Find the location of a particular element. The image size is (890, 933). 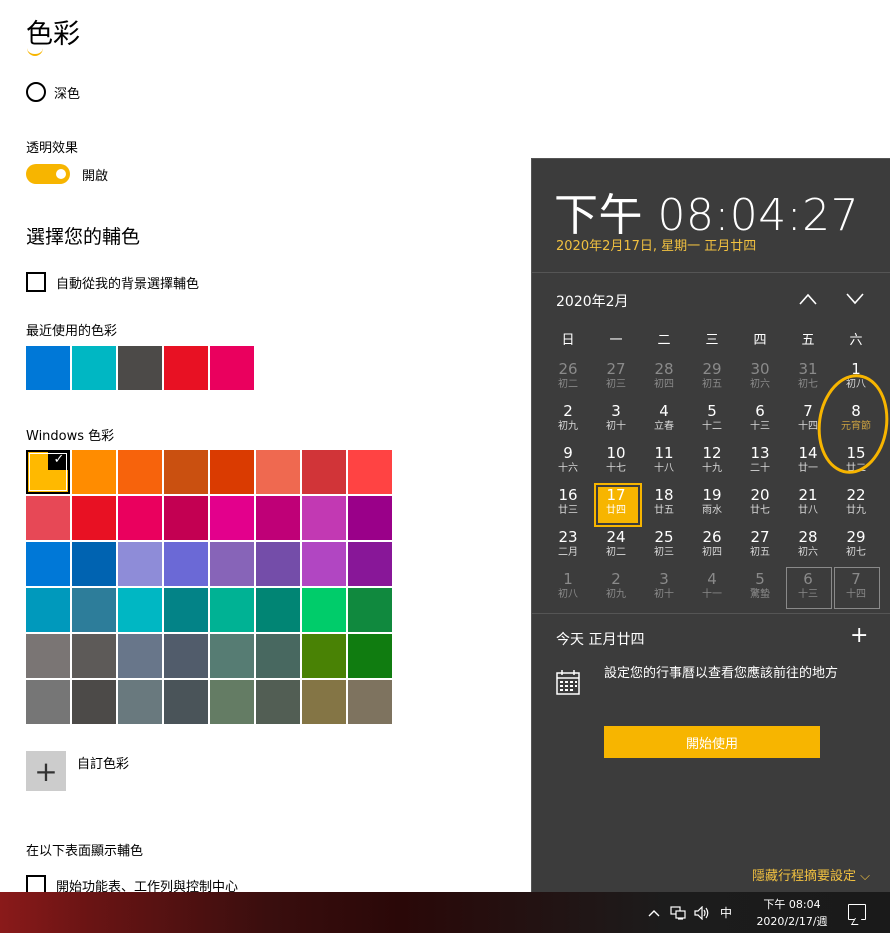

show-hidden-icons-button is located at coordinates (654, 912).